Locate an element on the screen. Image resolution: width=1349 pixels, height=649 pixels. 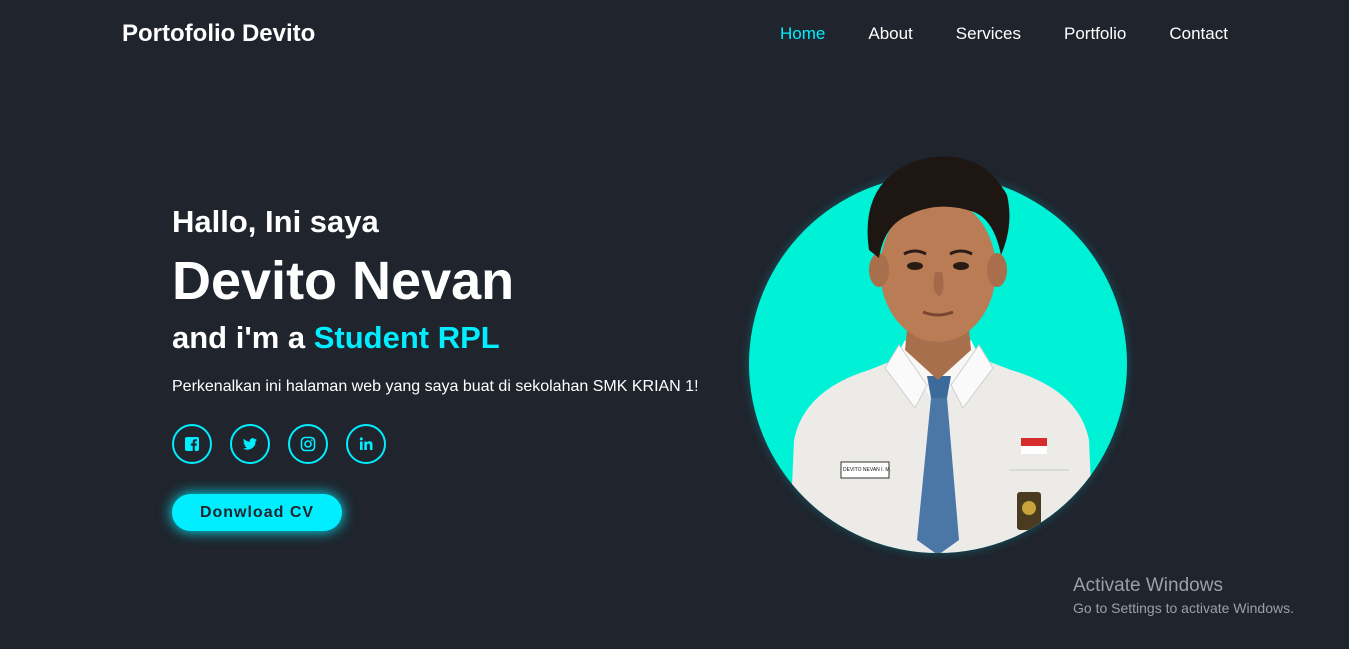
name-tag-label: DEVITO NEVAN I. M. is located at coordinates (867, 470).